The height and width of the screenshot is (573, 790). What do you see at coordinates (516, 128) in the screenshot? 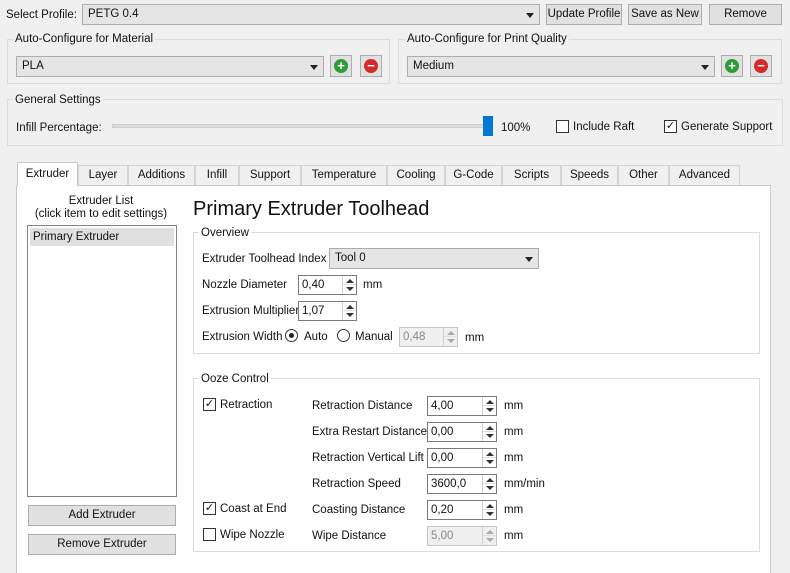
I see `infill-percentage-value: 100%` at bounding box center [516, 128].